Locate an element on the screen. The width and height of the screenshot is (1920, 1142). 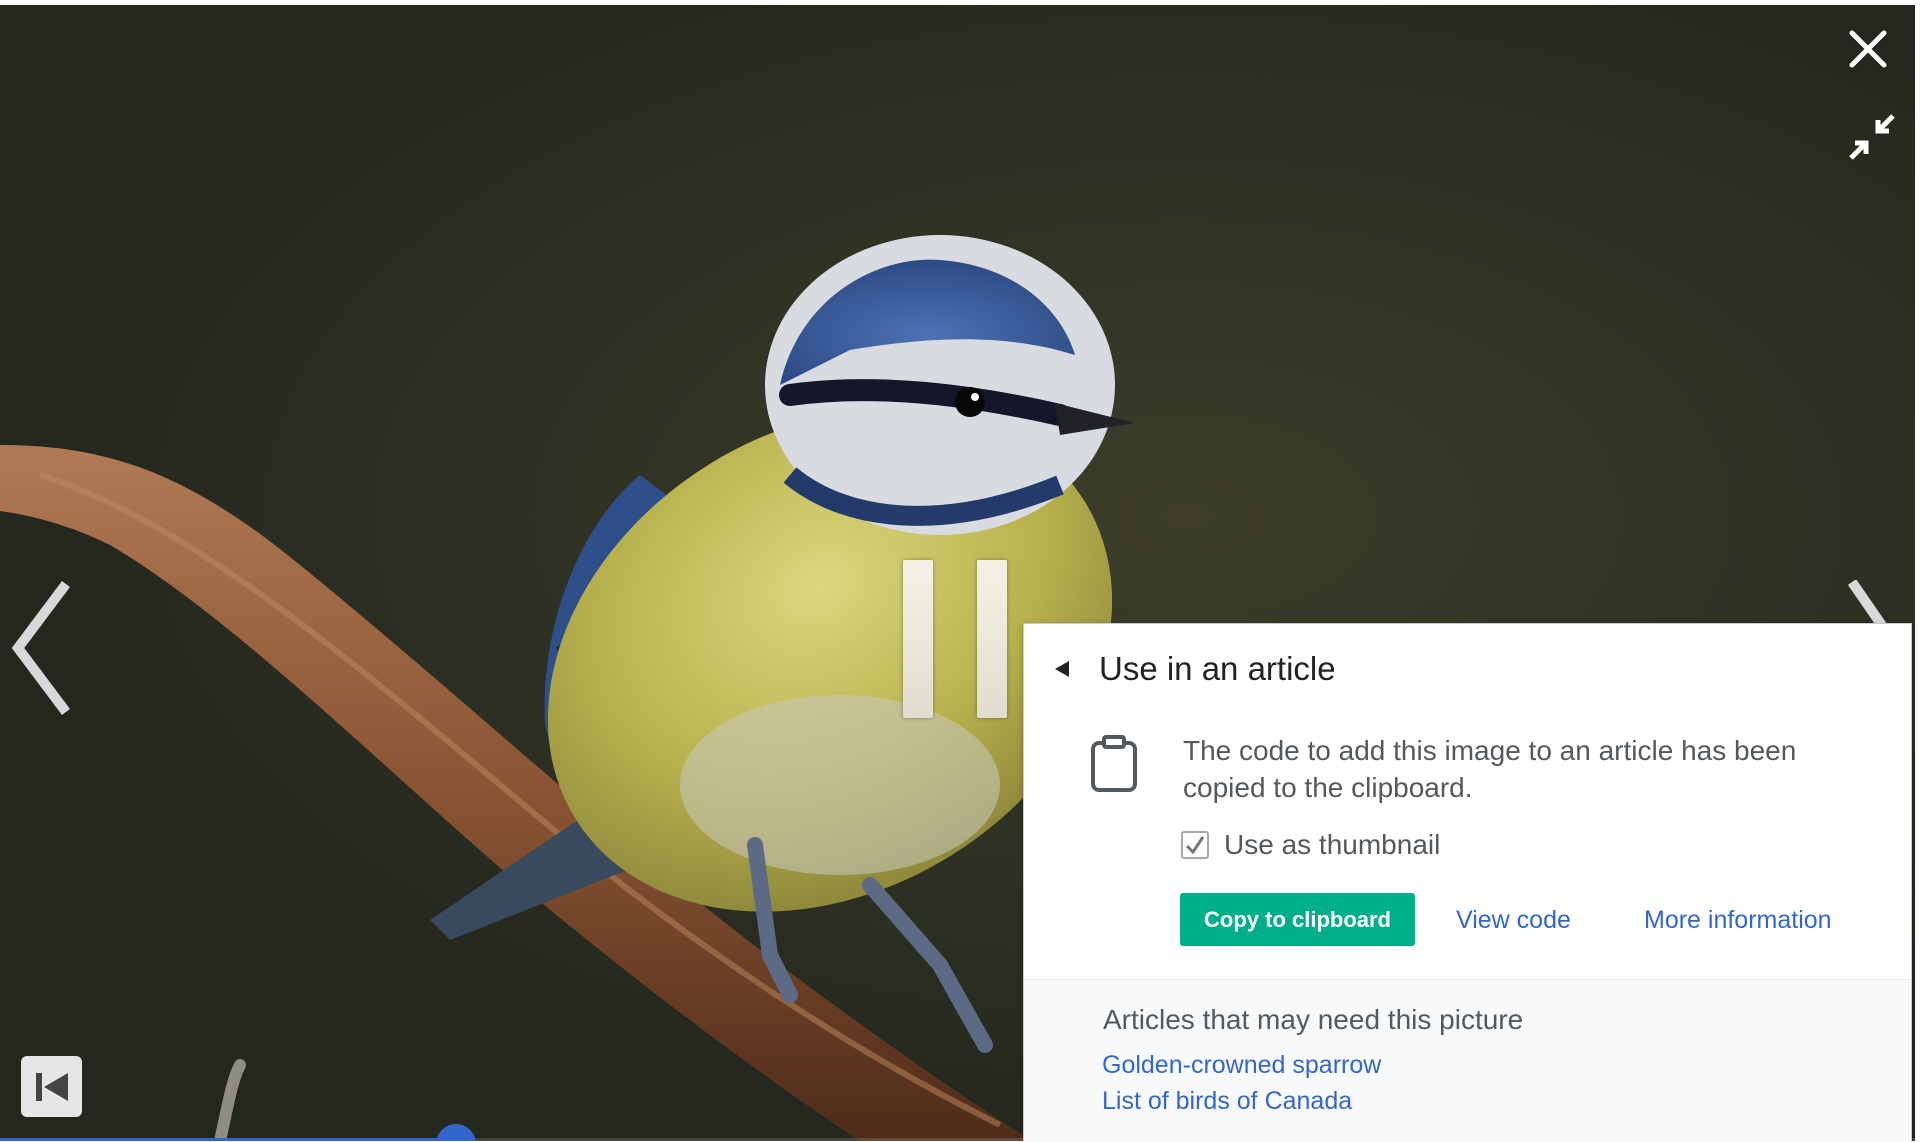
pause-bar-right is located at coordinates (992, 639).